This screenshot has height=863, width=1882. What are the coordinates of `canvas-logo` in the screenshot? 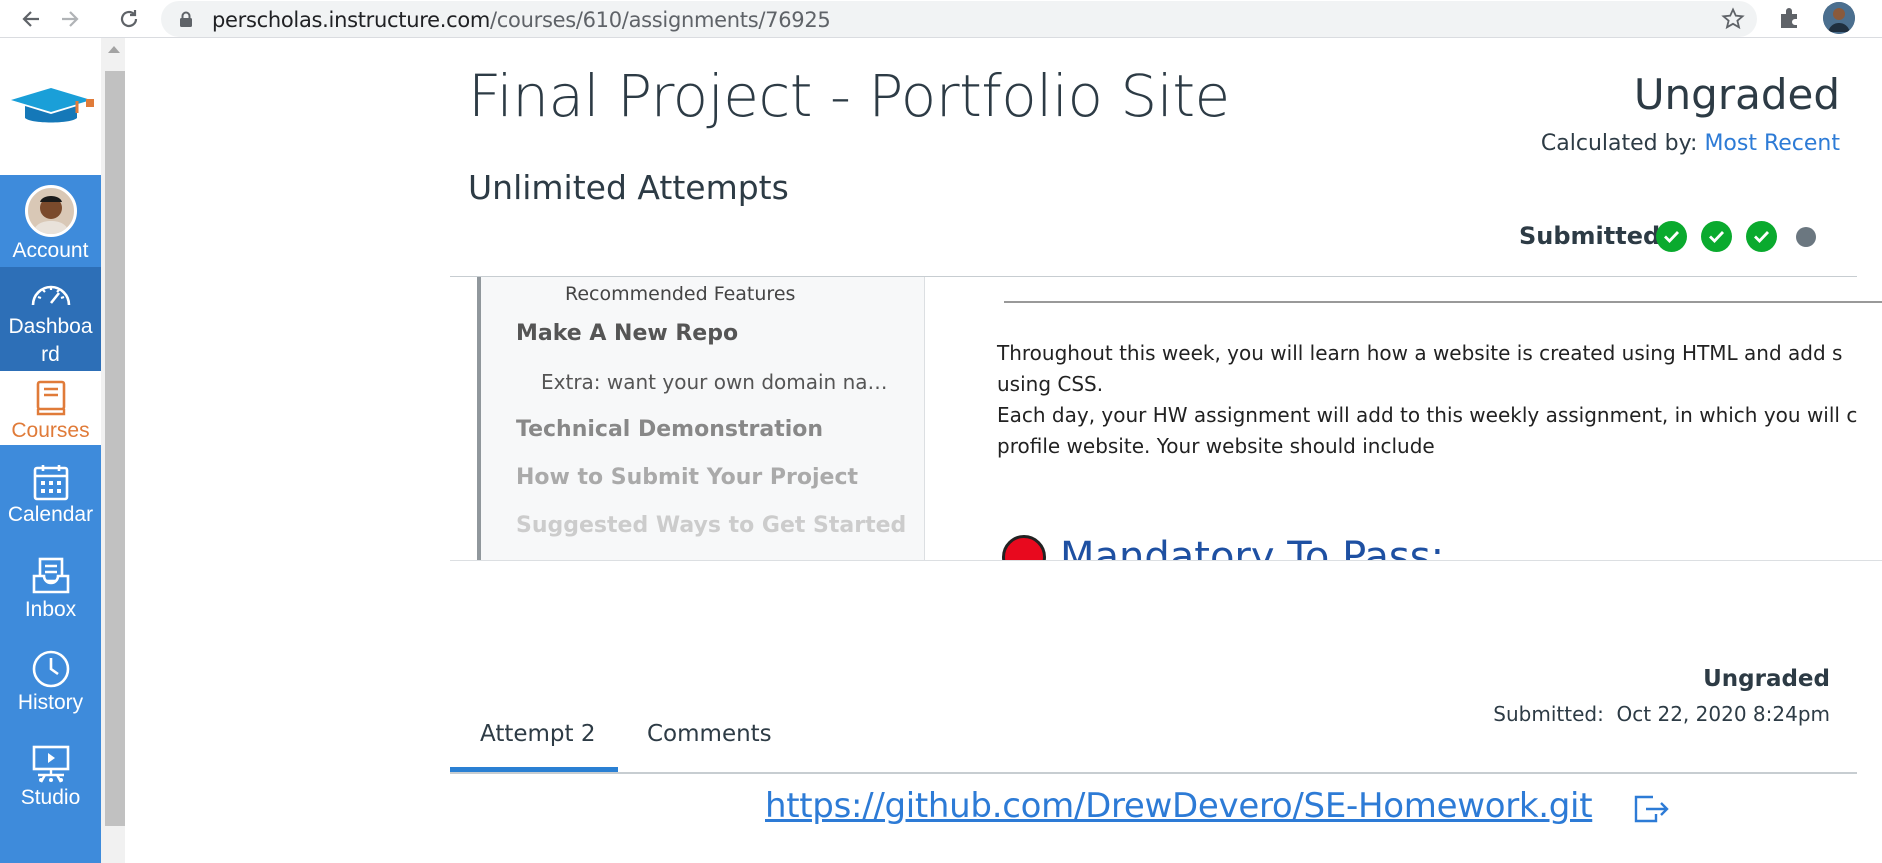 It's located at (50, 106).